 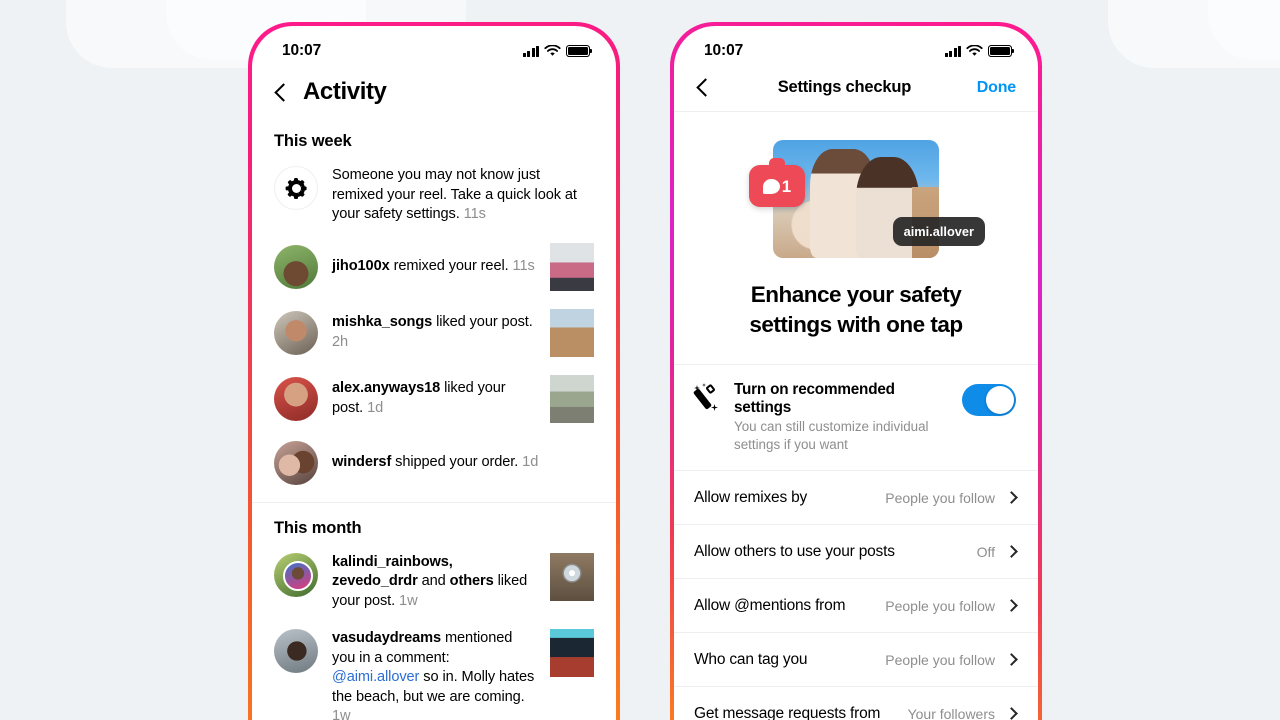 I want to click on setting-label: Allow @mentions from, so click(x=770, y=605).